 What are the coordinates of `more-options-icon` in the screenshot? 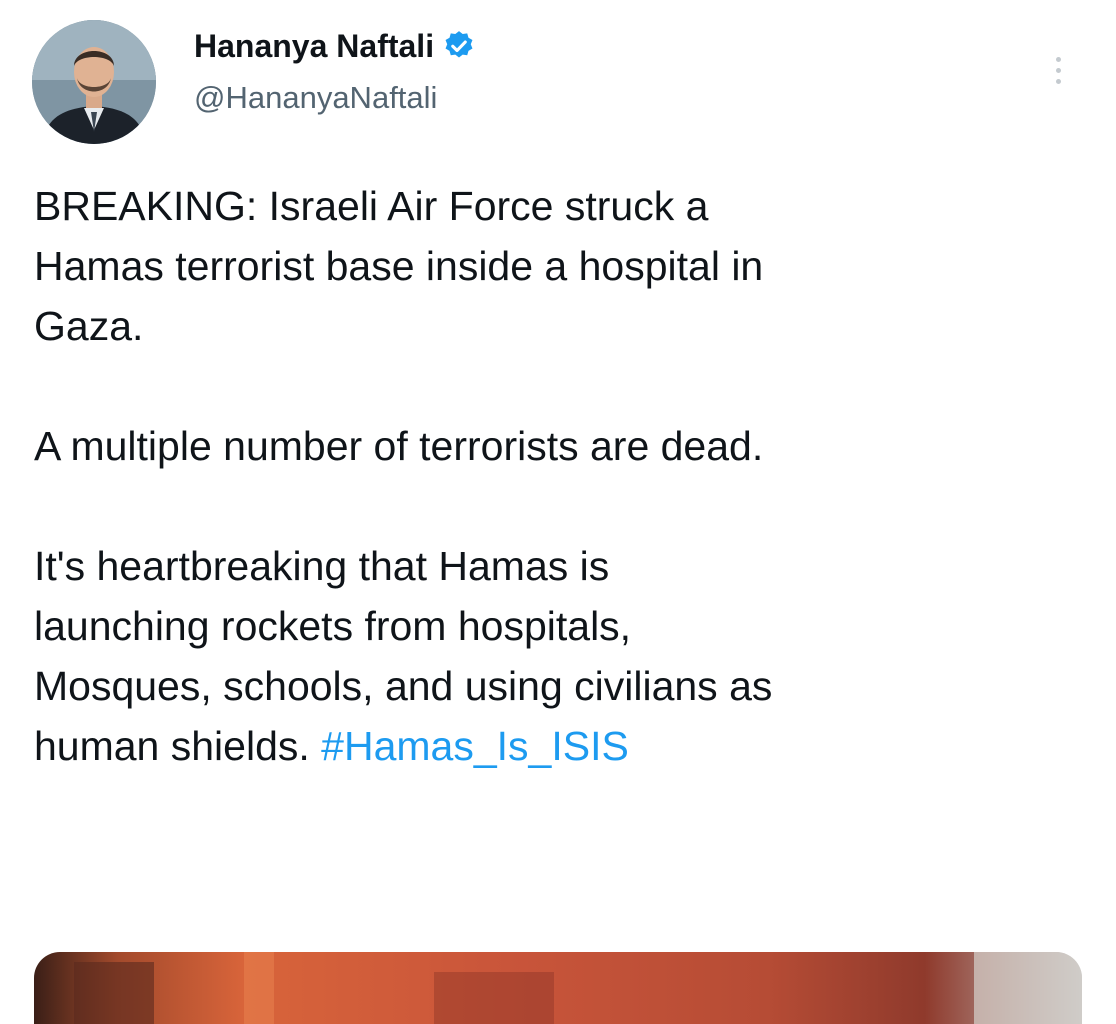 It's located at (1058, 70).